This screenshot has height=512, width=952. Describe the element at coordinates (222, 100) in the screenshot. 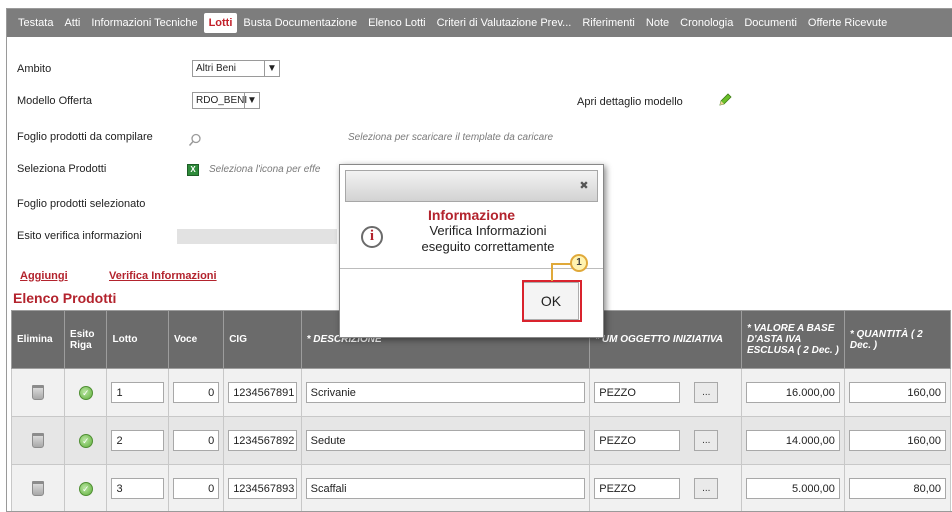

I see `modello-offerta-value: RDO_BENI` at that location.